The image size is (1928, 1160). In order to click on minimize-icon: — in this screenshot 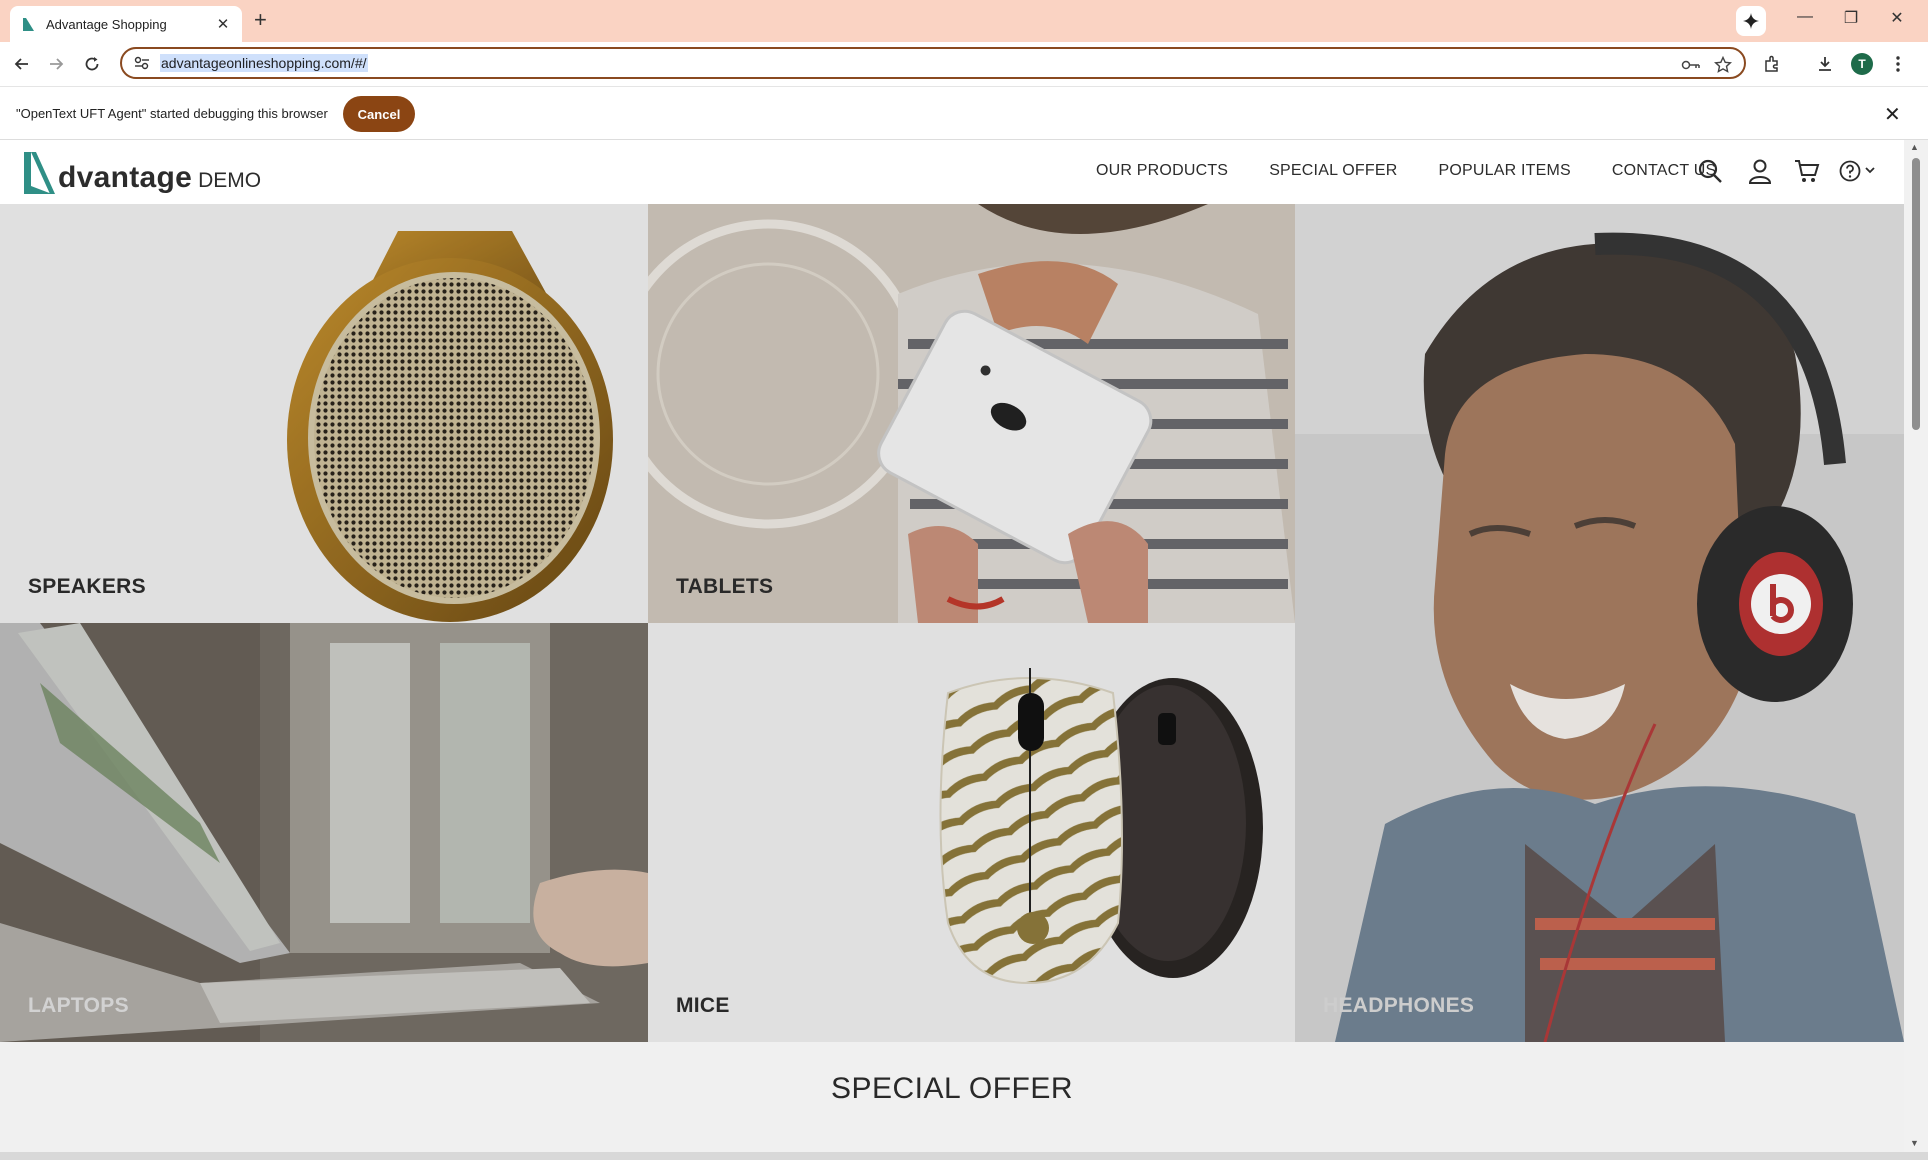, I will do `click(1805, 17)`.